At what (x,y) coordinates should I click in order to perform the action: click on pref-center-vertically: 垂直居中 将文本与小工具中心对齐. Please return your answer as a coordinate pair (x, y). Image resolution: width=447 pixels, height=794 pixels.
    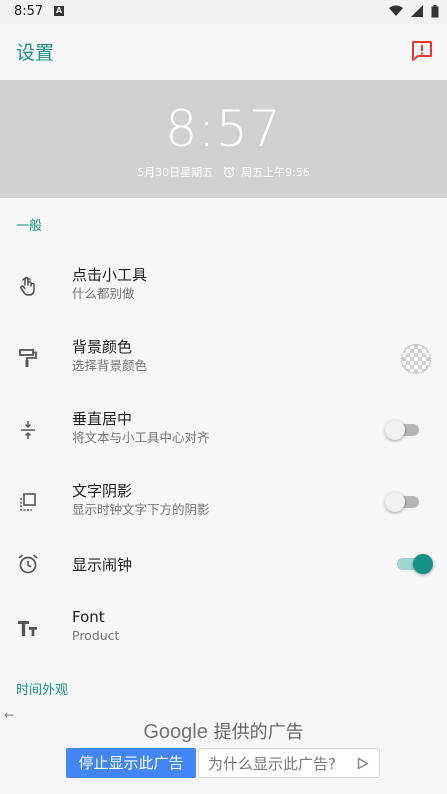
    Looking at the image, I should click on (223, 430).